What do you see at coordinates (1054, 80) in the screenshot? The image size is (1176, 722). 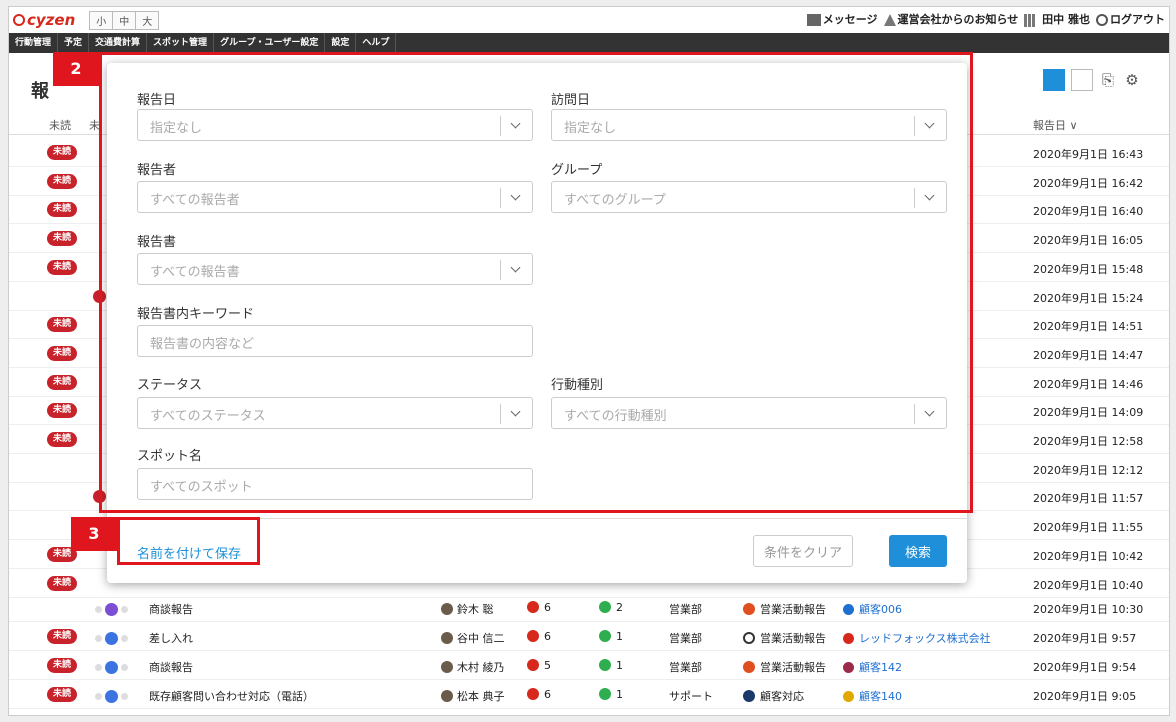 I see `list-view-icon` at bounding box center [1054, 80].